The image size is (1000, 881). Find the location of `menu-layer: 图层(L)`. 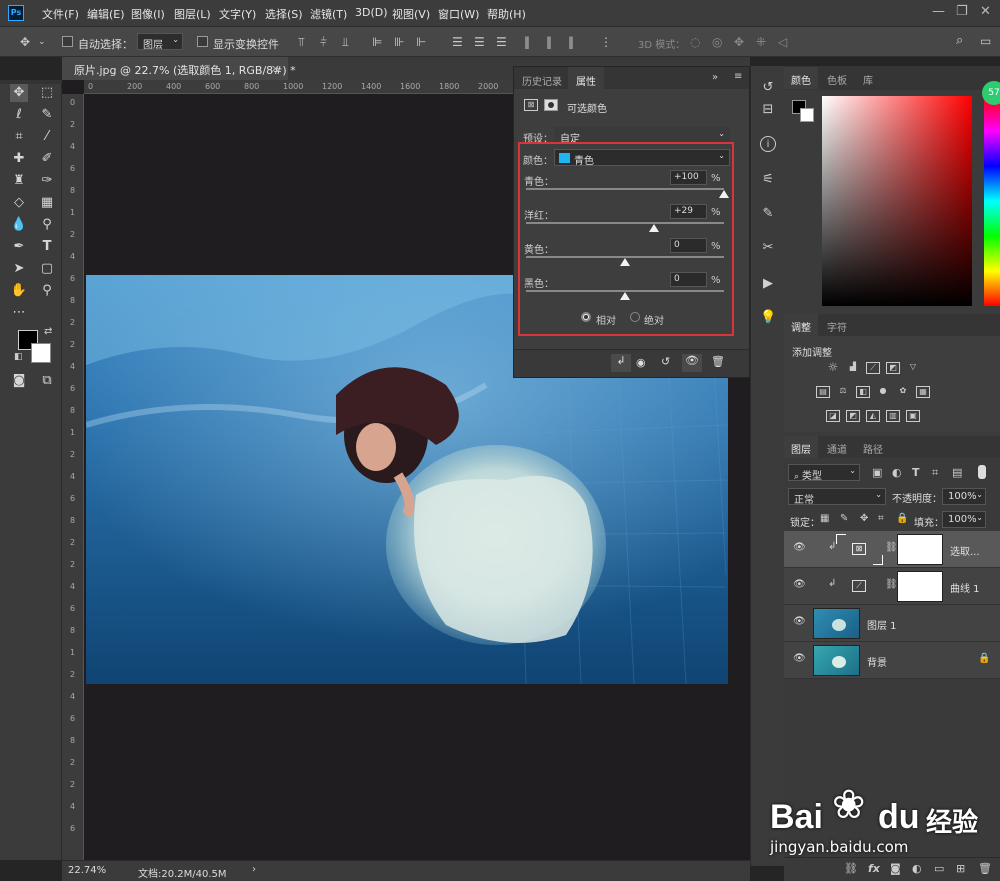

menu-layer: 图层(L) is located at coordinates (192, 14).